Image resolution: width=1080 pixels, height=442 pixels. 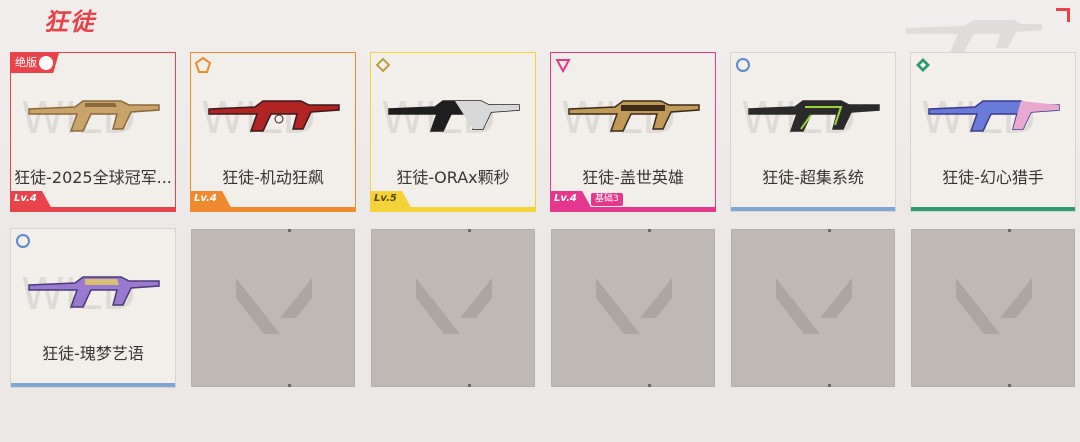 What do you see at coordinates (563, 66) in the screenshot?
I see `triangle-icon` at bounding box center [563, 66].